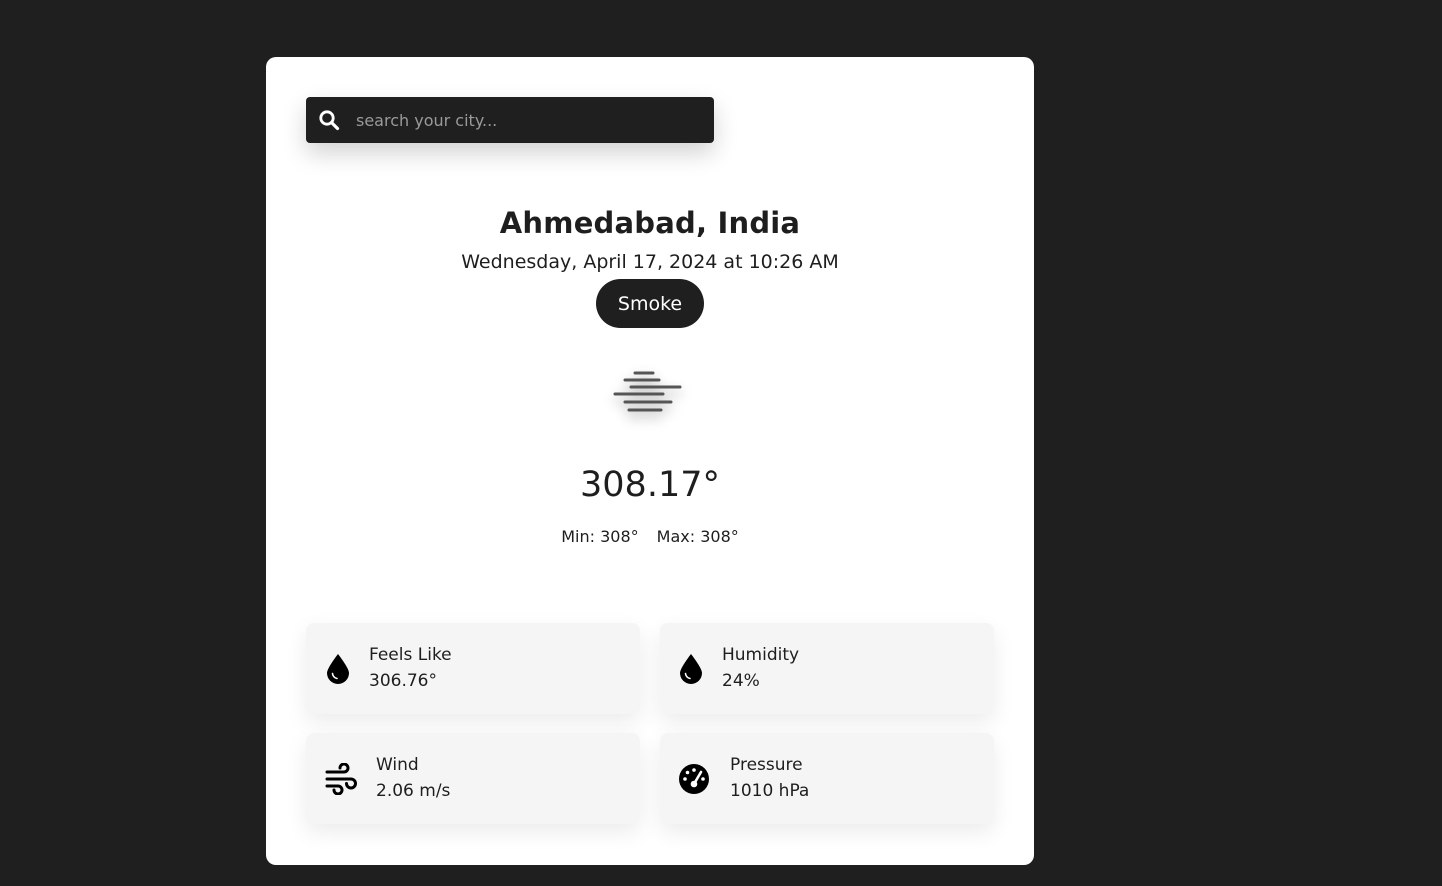 The width and height of the screenshot is (1442, 886). Describe the element at coordinates (741, 681) in the screenshot. I see `humidity-value: 24%` at that location.